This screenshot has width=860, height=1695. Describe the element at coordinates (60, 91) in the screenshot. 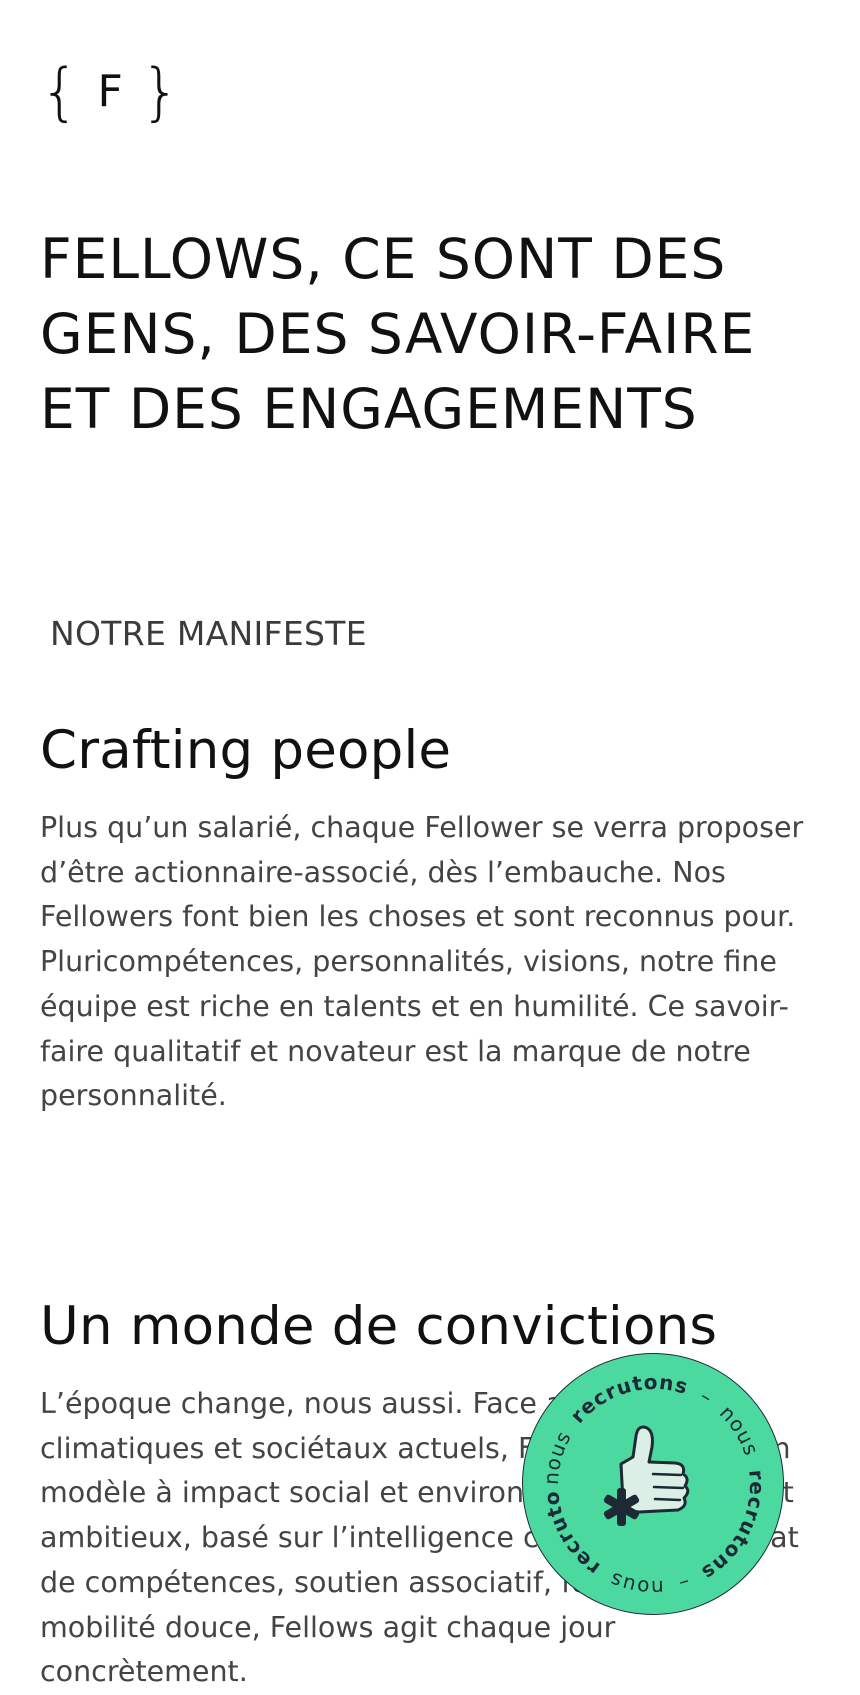

I see `logo-left-brace: {` at that location.